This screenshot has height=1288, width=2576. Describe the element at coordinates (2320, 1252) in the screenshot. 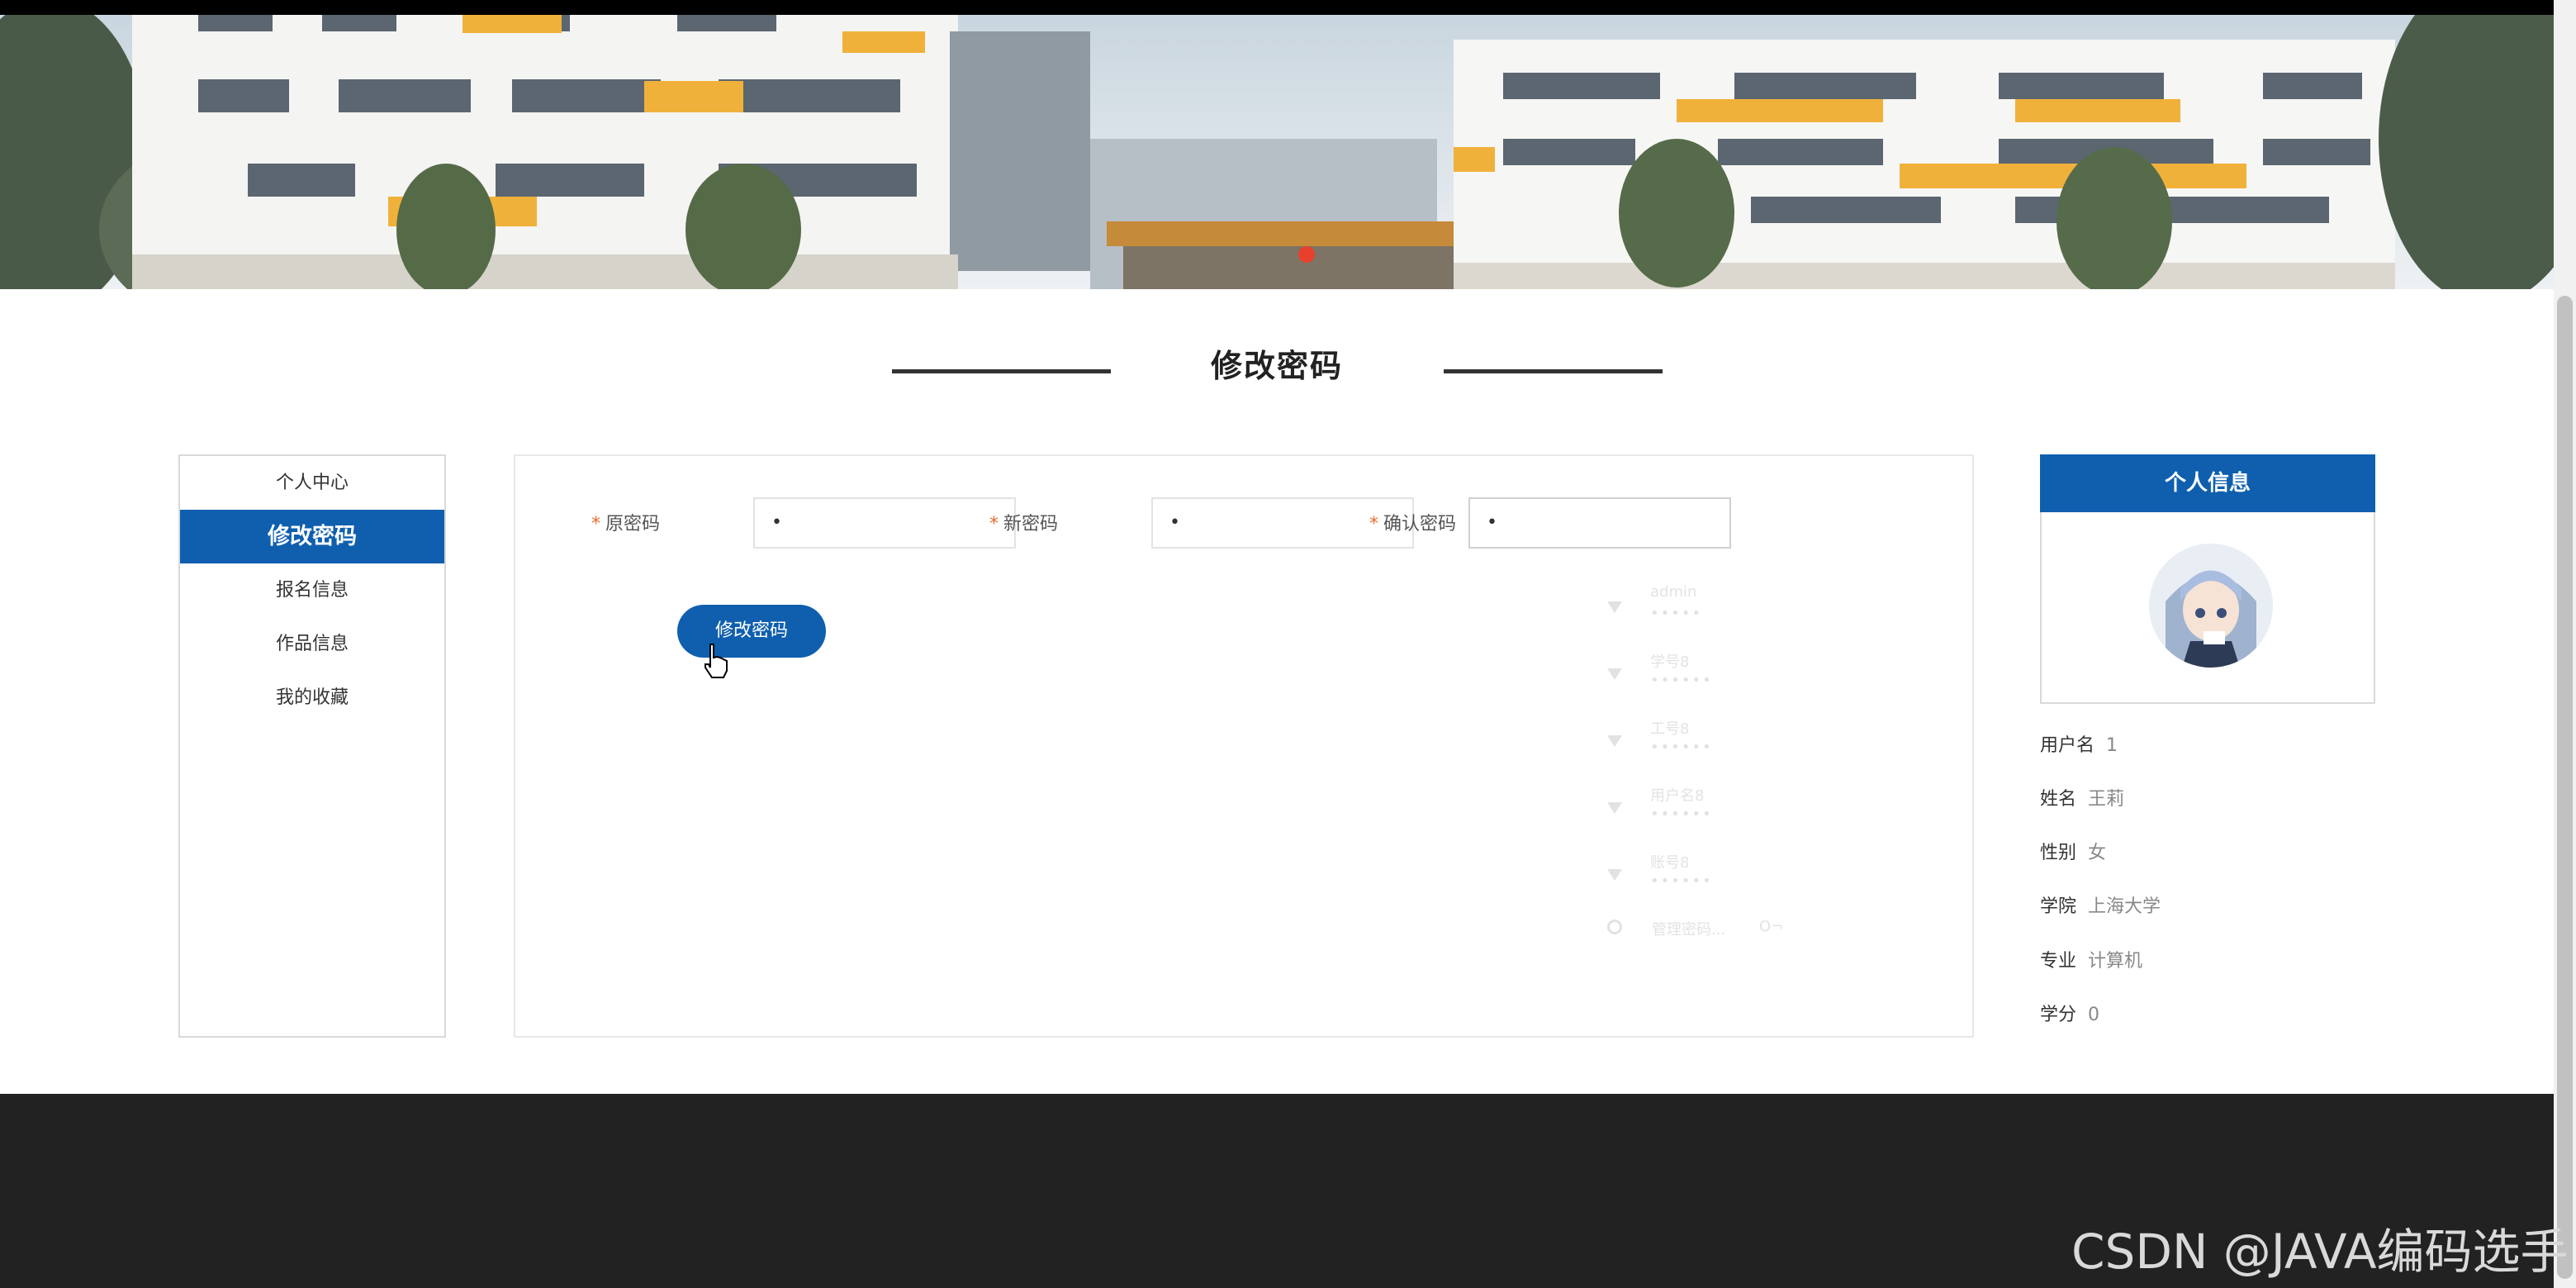

I see `csdn-watermark: CSDN @JAVA编码选手` at that location.